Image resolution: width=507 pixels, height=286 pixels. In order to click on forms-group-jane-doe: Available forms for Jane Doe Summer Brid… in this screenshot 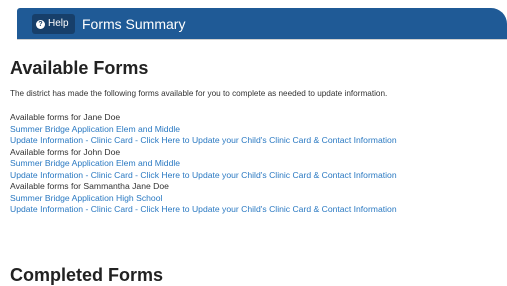, I will do `click(255, 129)`.